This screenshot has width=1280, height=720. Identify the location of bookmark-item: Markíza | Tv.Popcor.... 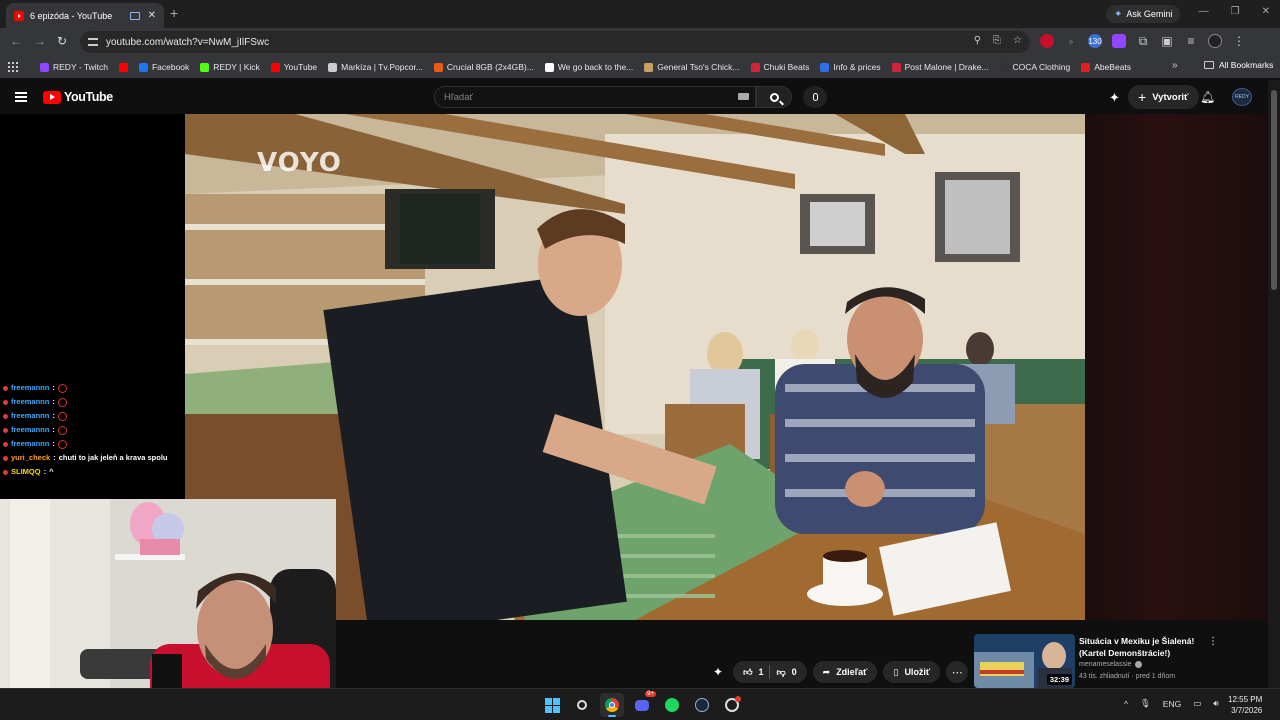
(375, 67).